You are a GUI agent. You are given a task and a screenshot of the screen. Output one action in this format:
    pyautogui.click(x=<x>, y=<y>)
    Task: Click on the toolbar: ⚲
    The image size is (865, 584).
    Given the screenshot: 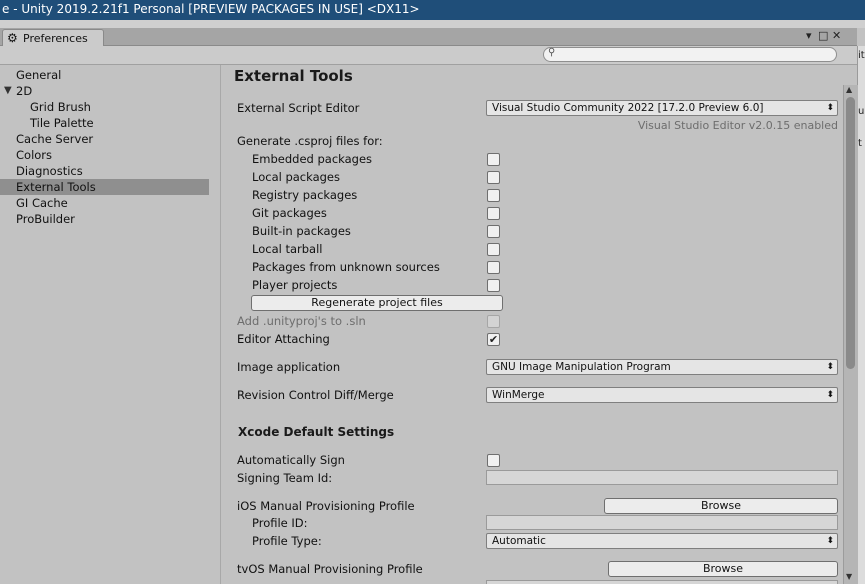 What is the action you would take?
    pyautogui.click(x=428, y=55)
    